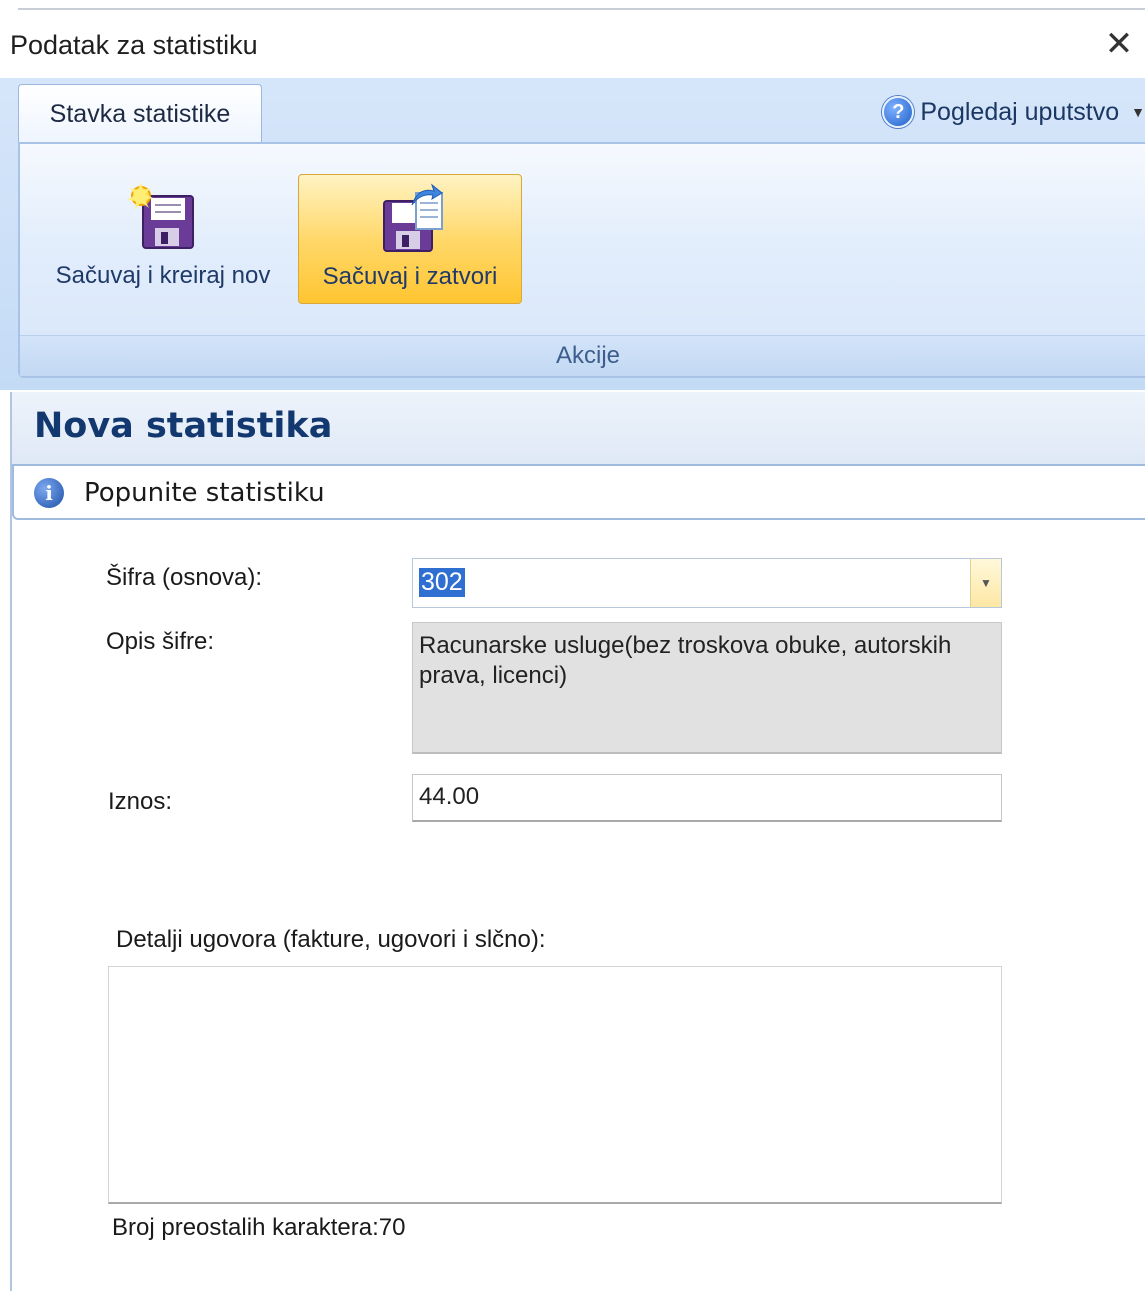 The height and width of the screenshot is (1291, 1145). What do you see at coordinates (49, 493) in the screenshot?
I see `info-icon: i` at bounding box center [49, 493].